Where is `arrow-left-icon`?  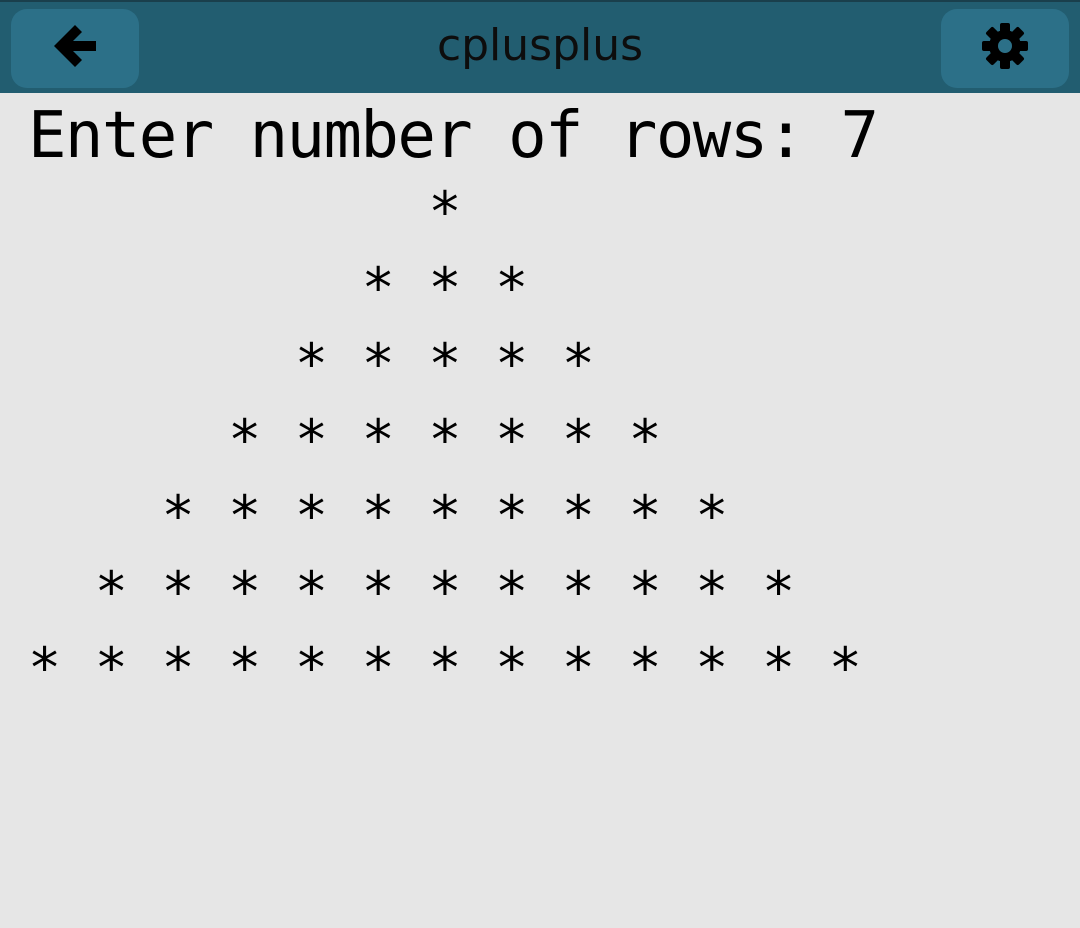
arrow-left-icon is located at coordinates (75, 48).